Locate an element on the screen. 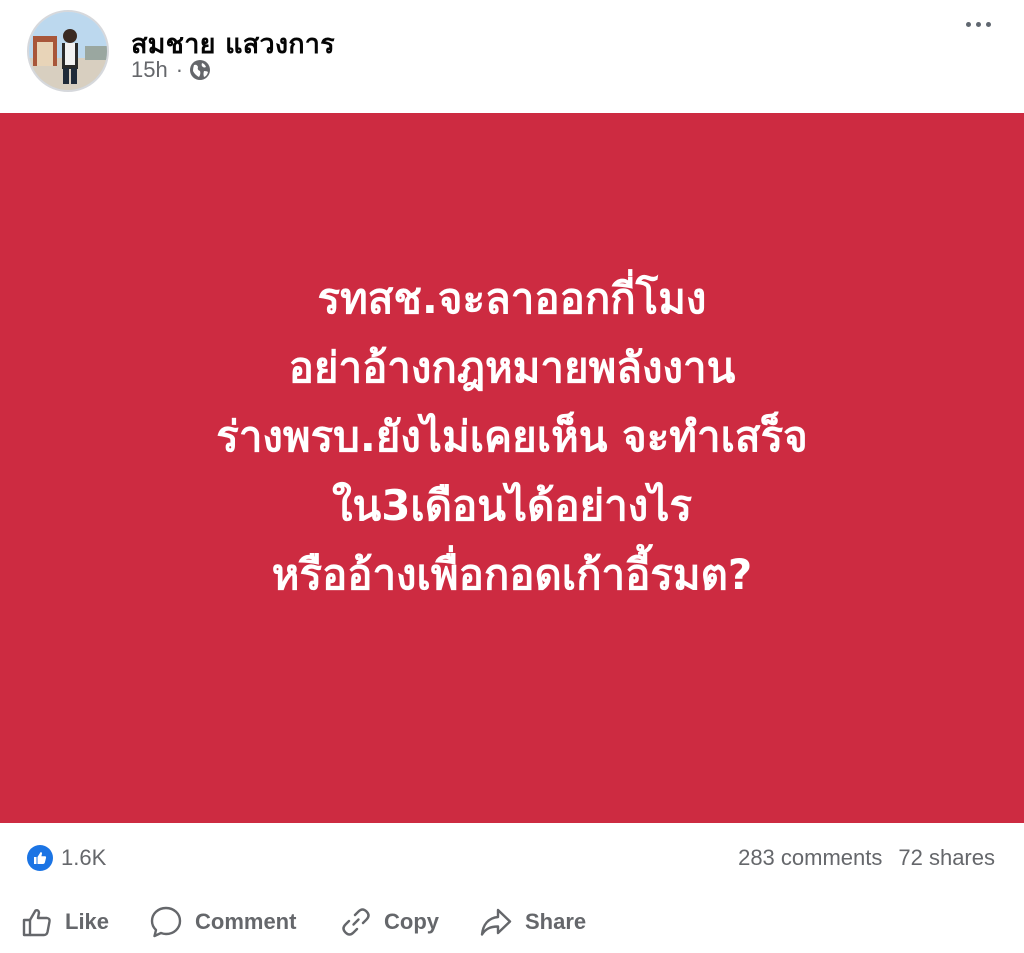  post-image-line: รทสช.จะลาออกกี่โมง is located at coordinates (512, 298).